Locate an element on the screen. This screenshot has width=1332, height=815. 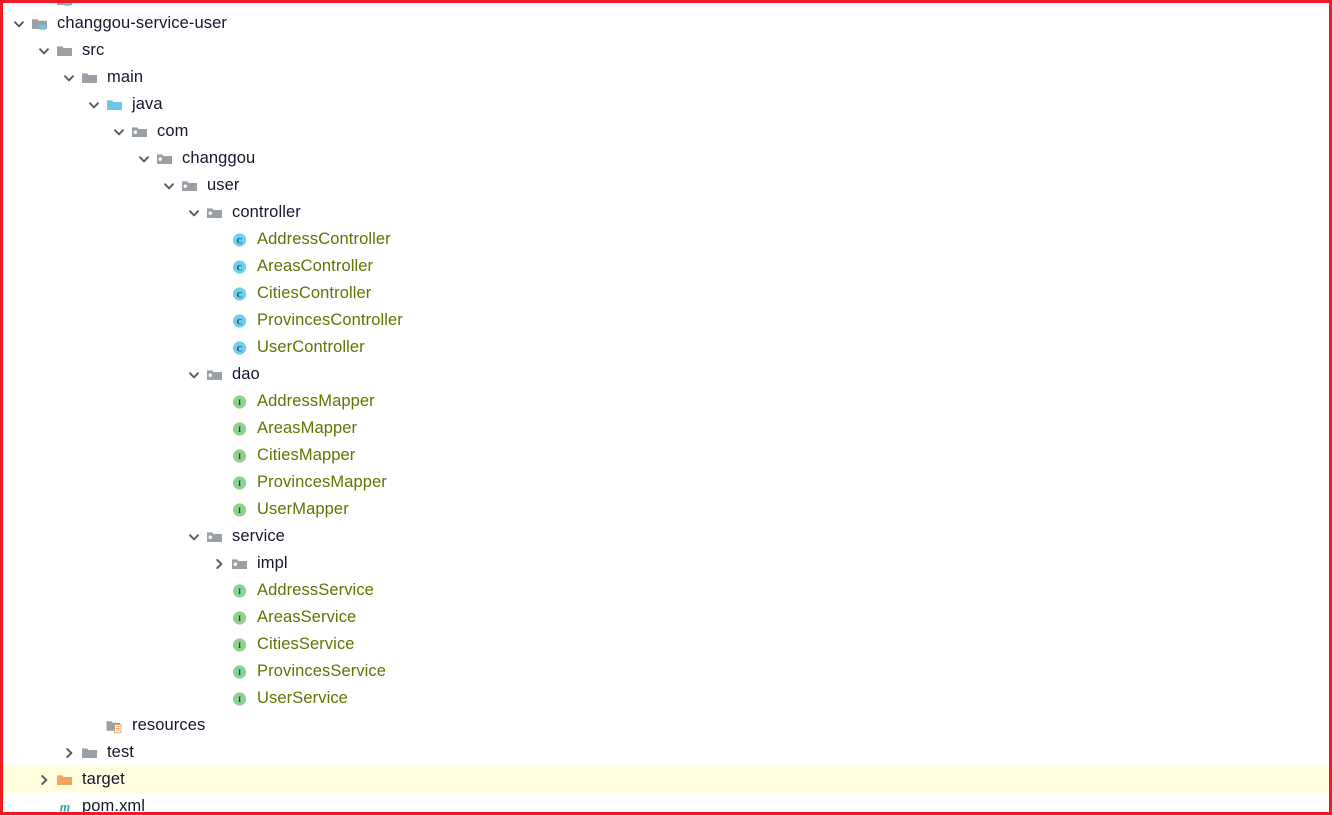
tree-row: C ProvincesController is located at coordinates (666, 320).